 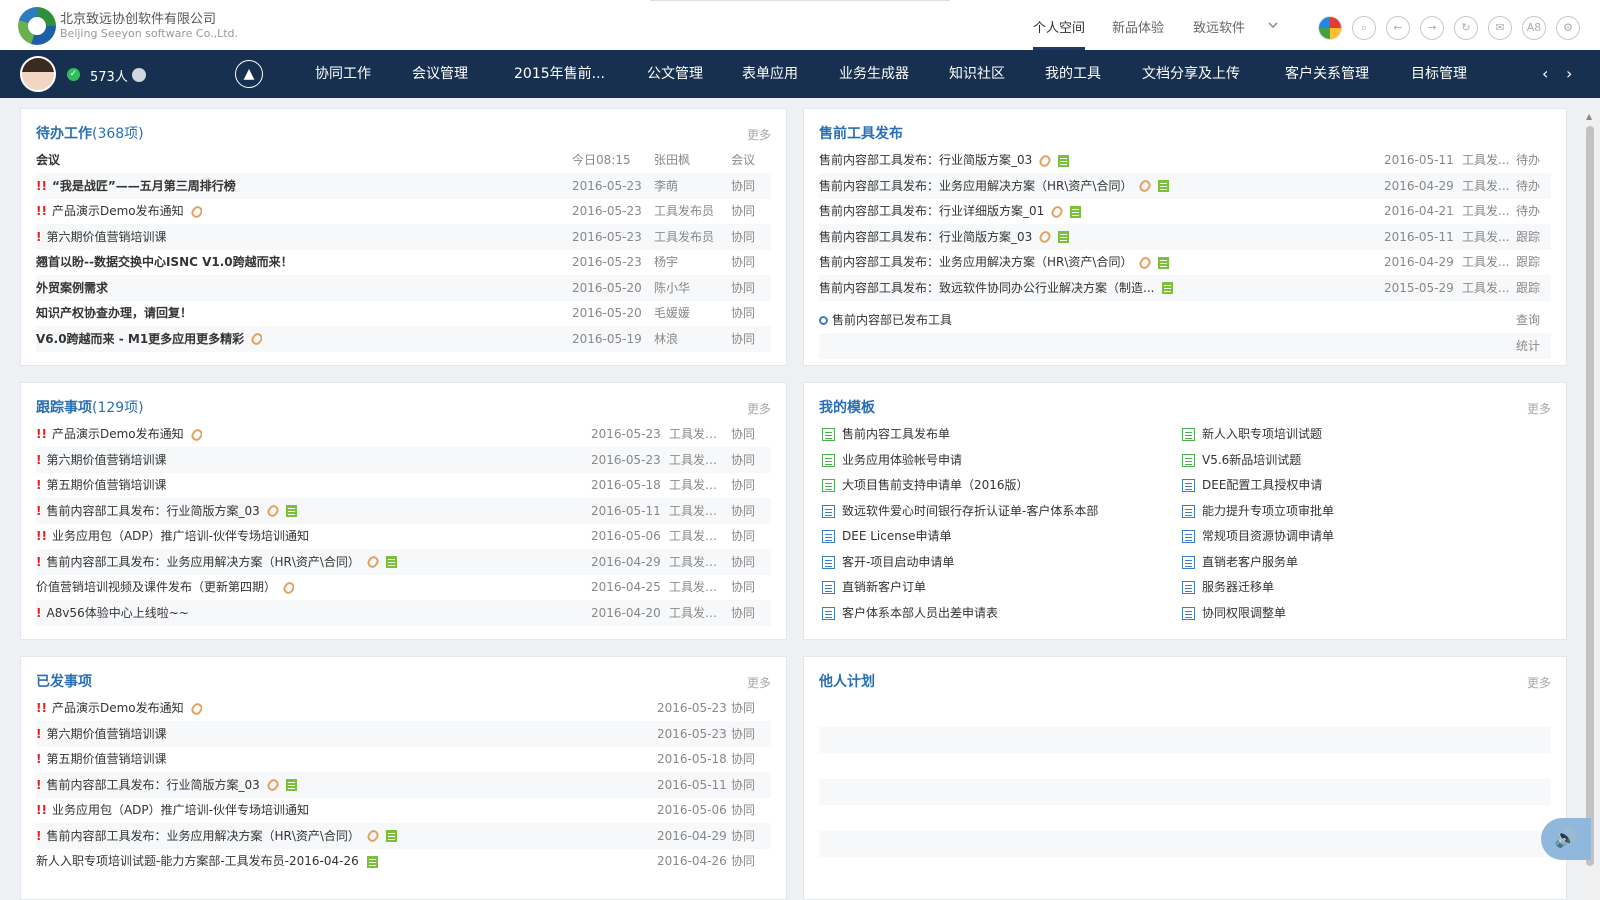 What do you see at coordinates (404, 434) in the screenshot?
I see `list-item: !! 产品演示Demo发布通知 2016-05-23 工具发布... 协同` at bounding box center [404, 434].